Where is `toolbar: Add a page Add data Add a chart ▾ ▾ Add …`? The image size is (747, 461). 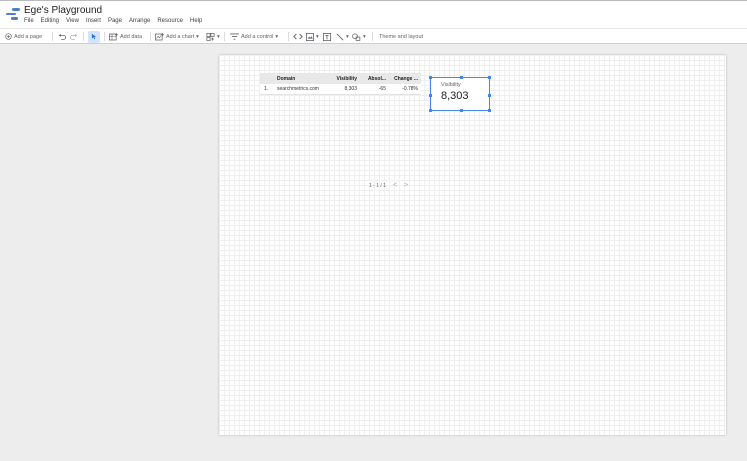
toolbar: Add a page Add data Add a chart ▾ ▾ Add … is located at coordinates (373, 36).